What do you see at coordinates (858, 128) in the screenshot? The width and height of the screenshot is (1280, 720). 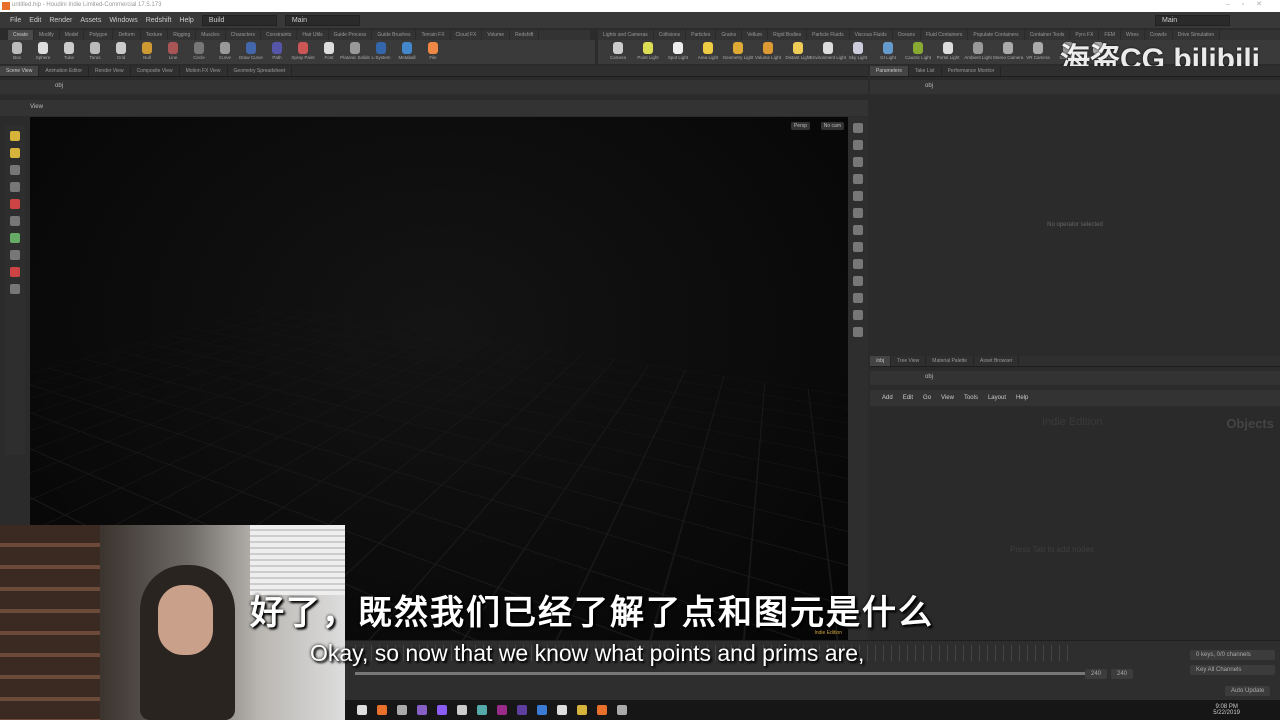 I see `display-icon` at bounding box center [858, 128].